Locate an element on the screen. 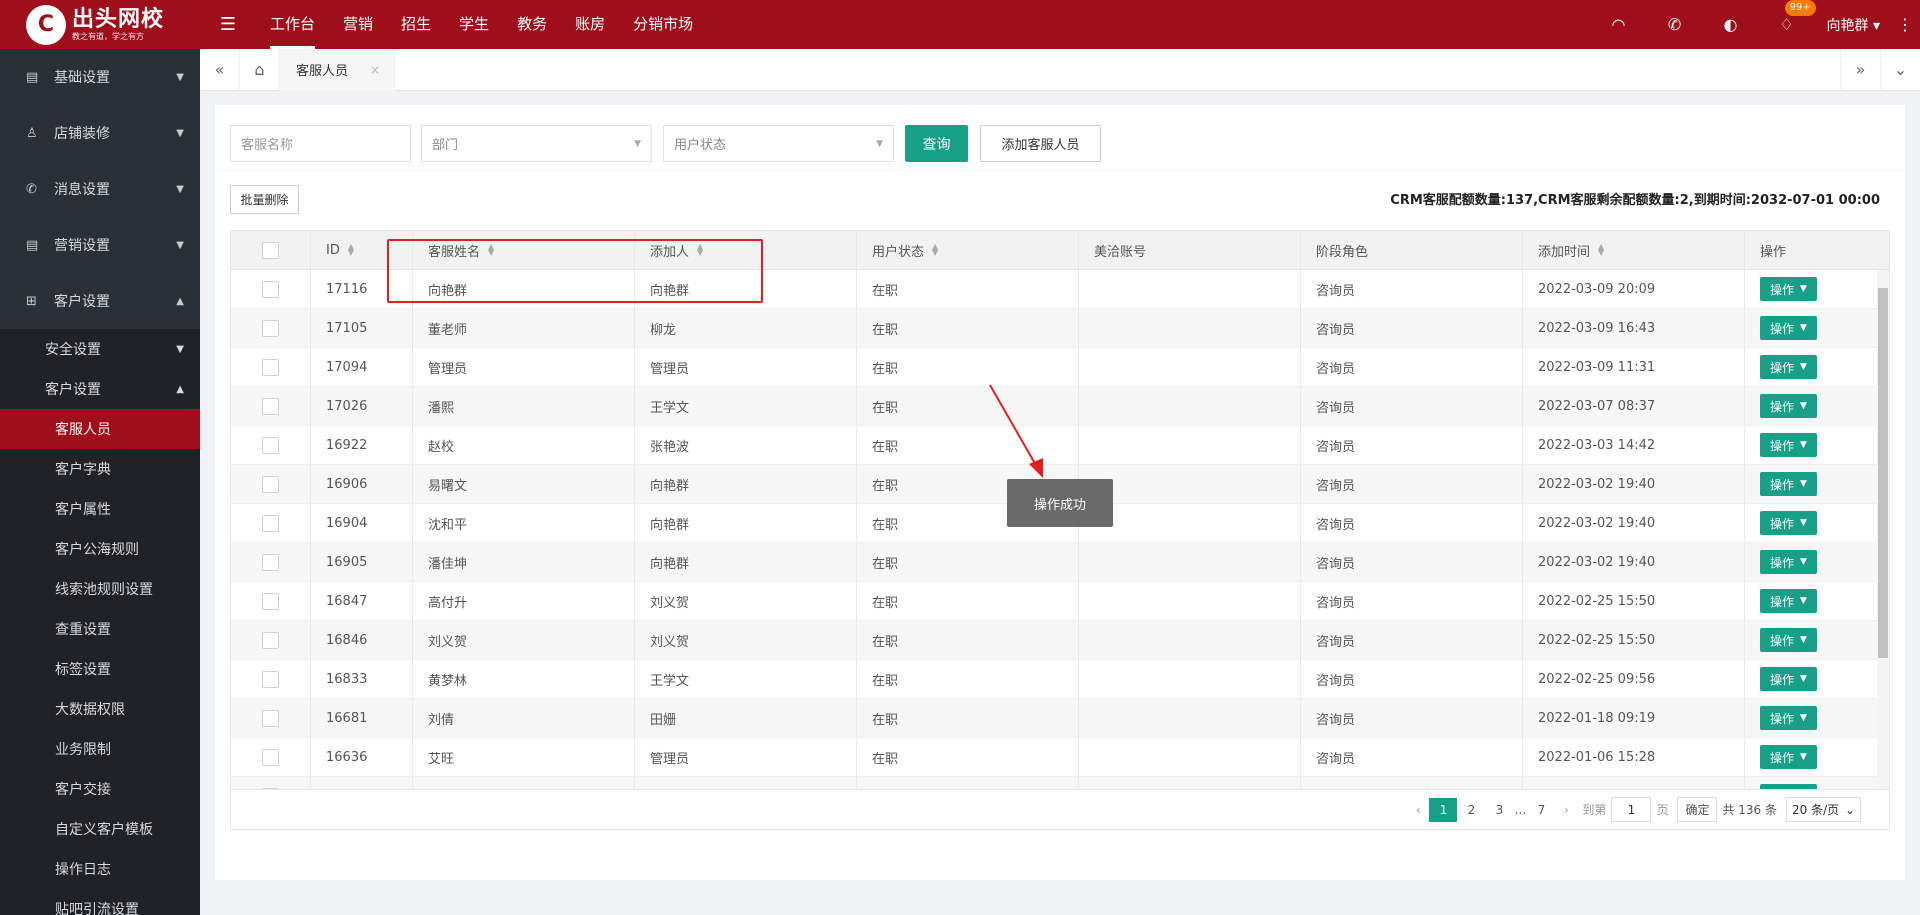 This screenshot has height=915, width=1920. sidebar-subgroup-customer: 客户设置 ▲ is located at coordinates (100, 389).